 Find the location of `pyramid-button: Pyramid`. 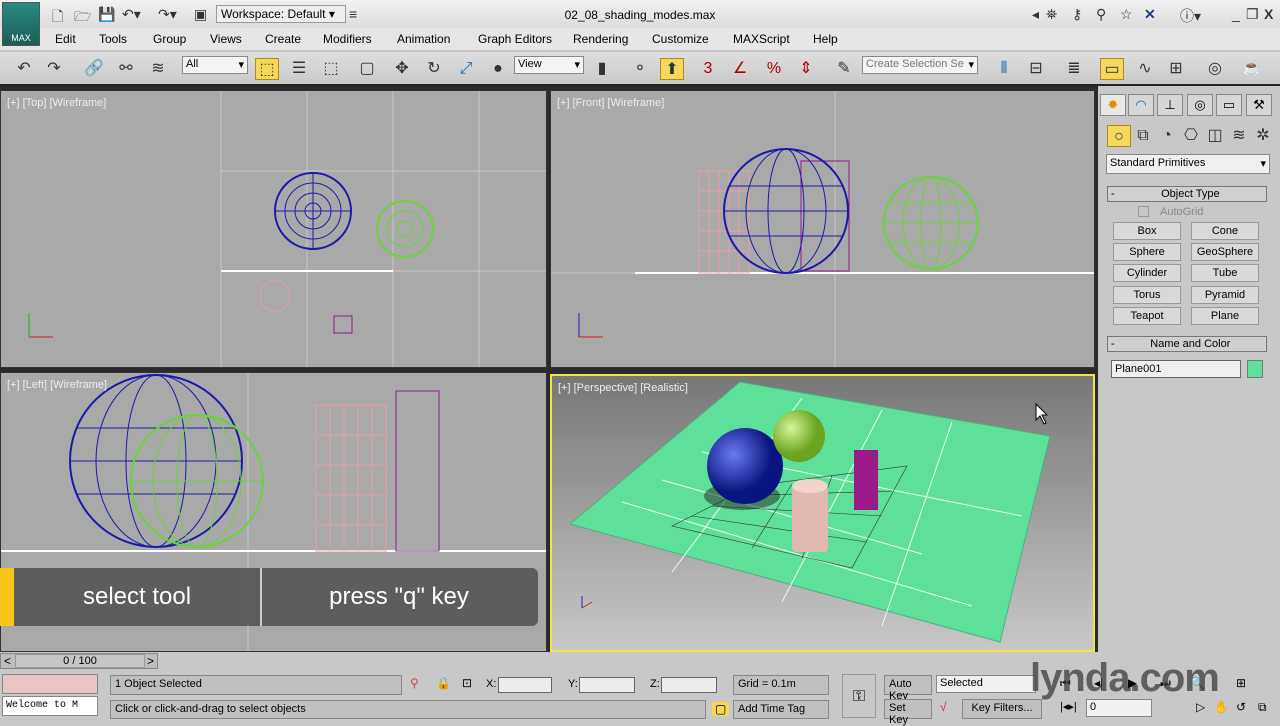

pyramid-button: Pyramid is located at coordinates (1225, 295).